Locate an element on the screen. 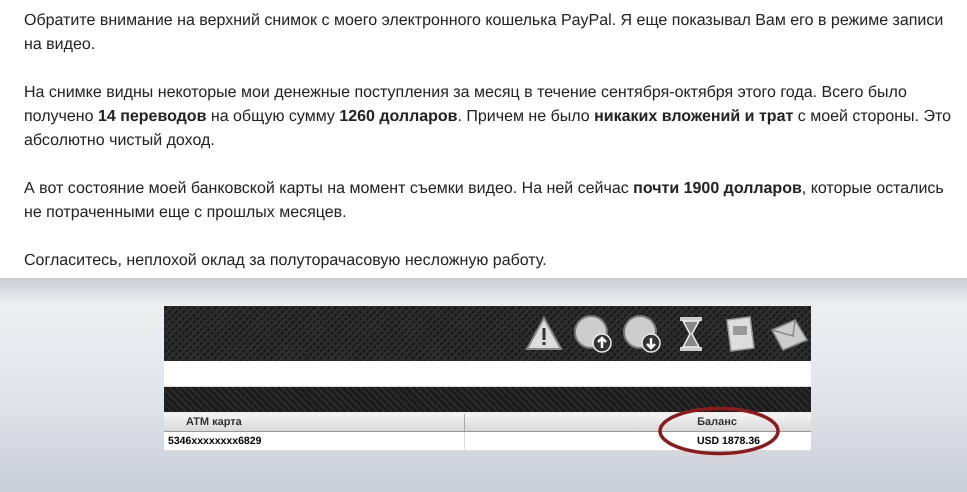 The height and width of the screenshot is (492, 967). column-header: Баланс is located at coordinates (717, 422).